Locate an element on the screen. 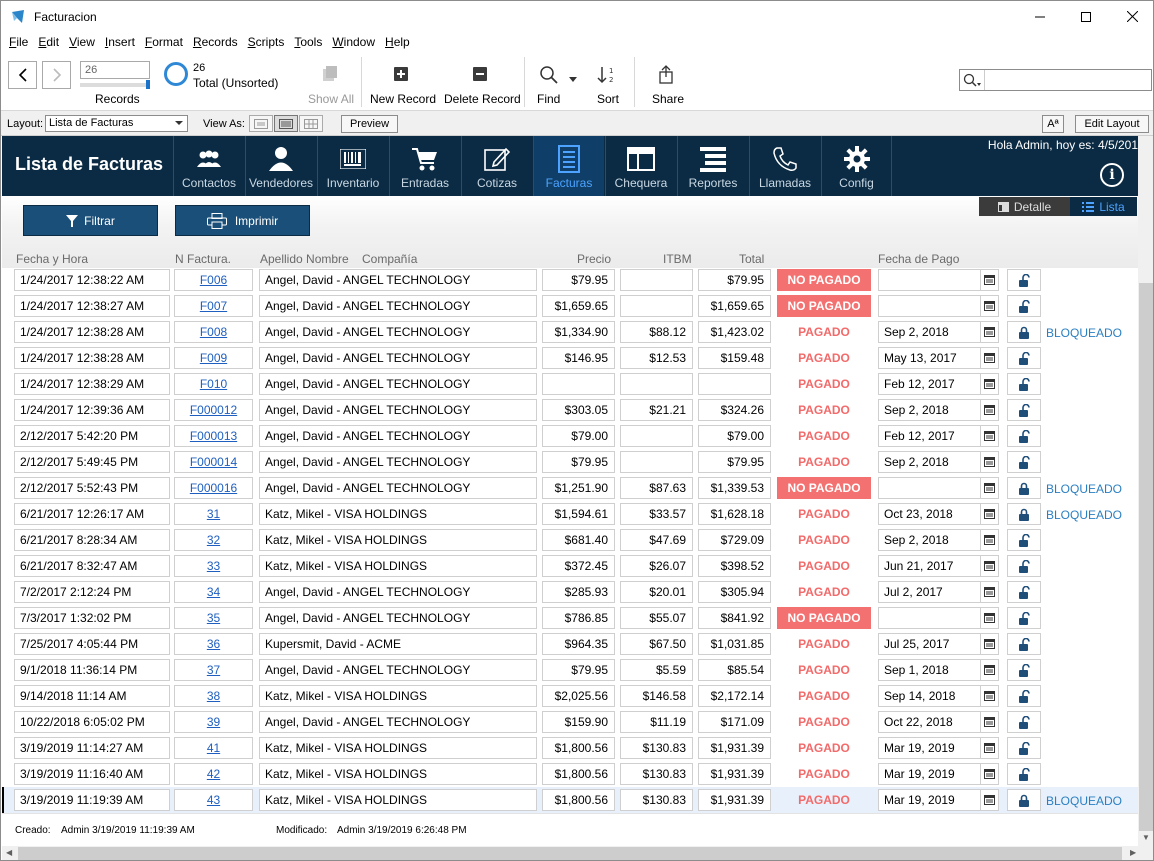 The height and width of the screenshot is (861, 1154). vertical-scrollbar: ▼ is located at coordinates (1145, 491).